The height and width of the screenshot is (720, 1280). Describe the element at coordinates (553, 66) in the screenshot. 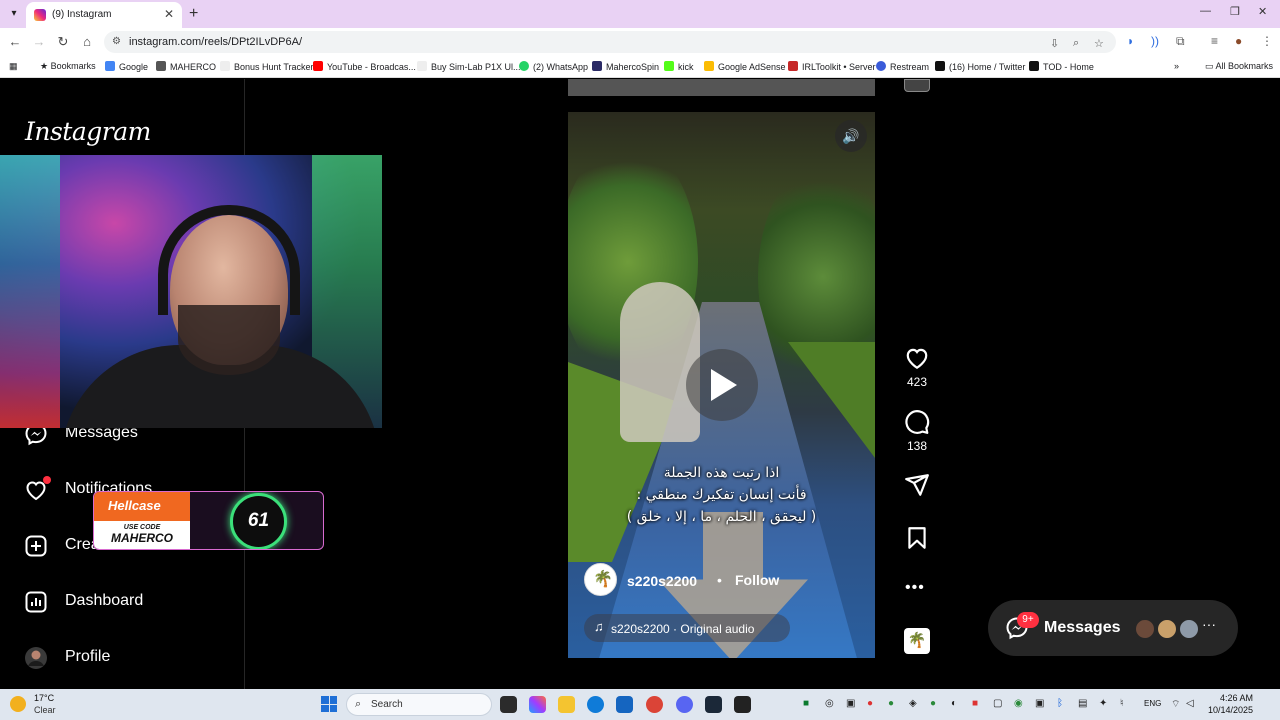

I see `bookmark-item: (2) WhatsApp` at that location.